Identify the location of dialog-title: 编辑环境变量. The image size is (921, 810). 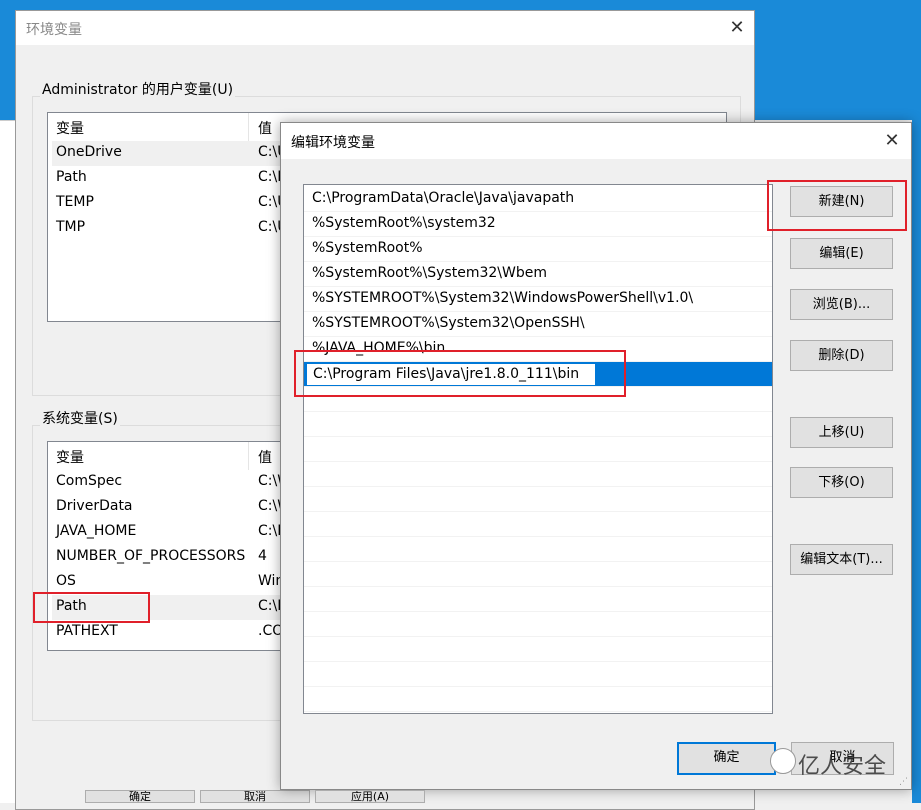
(333, 143).